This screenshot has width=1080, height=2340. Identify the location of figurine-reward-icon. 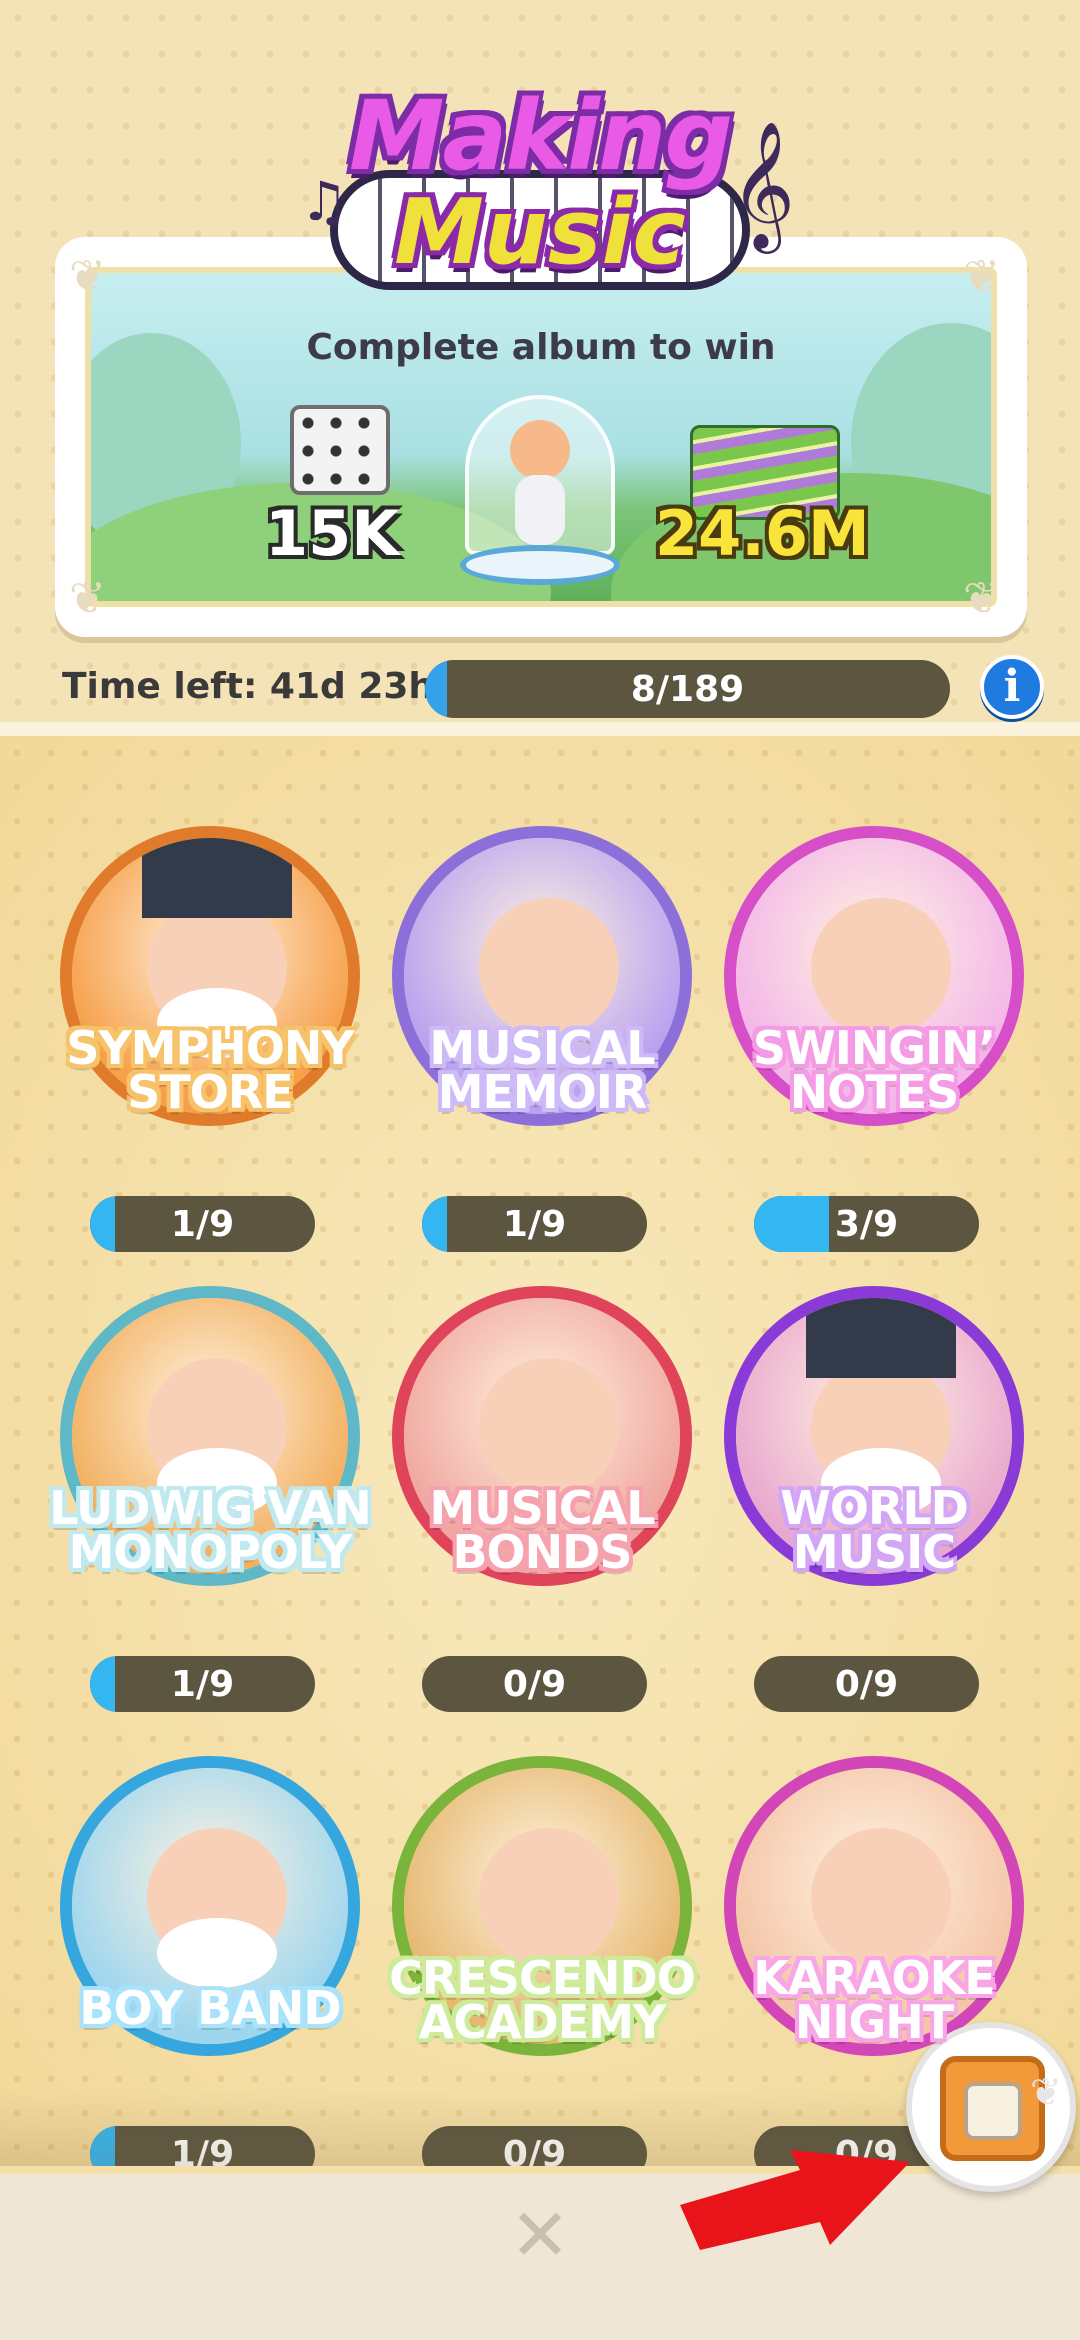
(540, 490).